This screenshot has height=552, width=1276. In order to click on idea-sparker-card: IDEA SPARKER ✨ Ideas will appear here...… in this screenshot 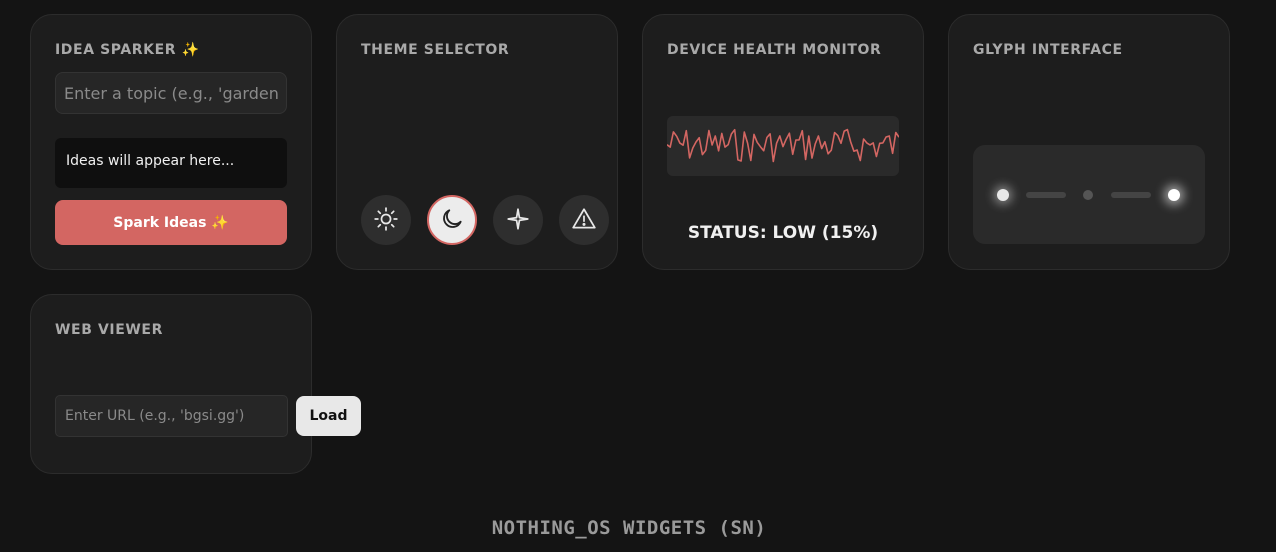, I will do `click(171, 142)`.